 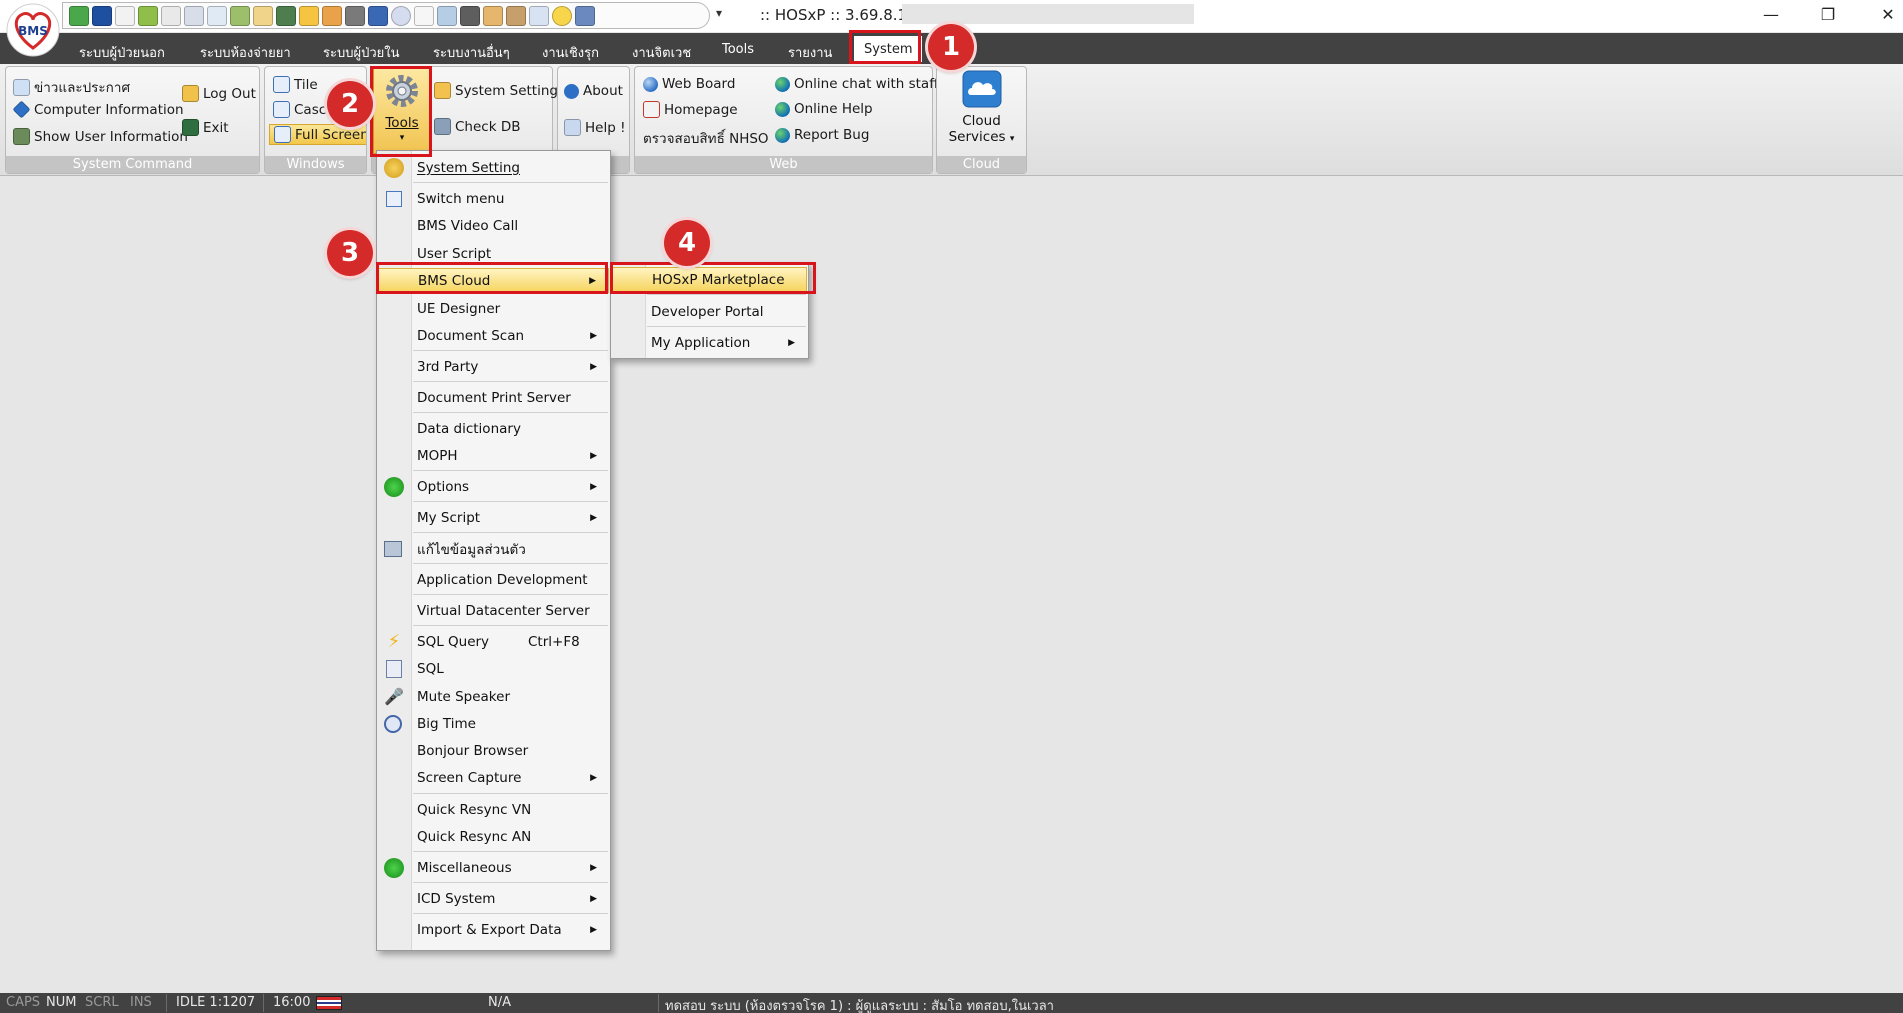 What do you see at coordinates (824, 109) in the screenshot?
I see `online-help-button: Online Help` at bounding box center [824, 109].